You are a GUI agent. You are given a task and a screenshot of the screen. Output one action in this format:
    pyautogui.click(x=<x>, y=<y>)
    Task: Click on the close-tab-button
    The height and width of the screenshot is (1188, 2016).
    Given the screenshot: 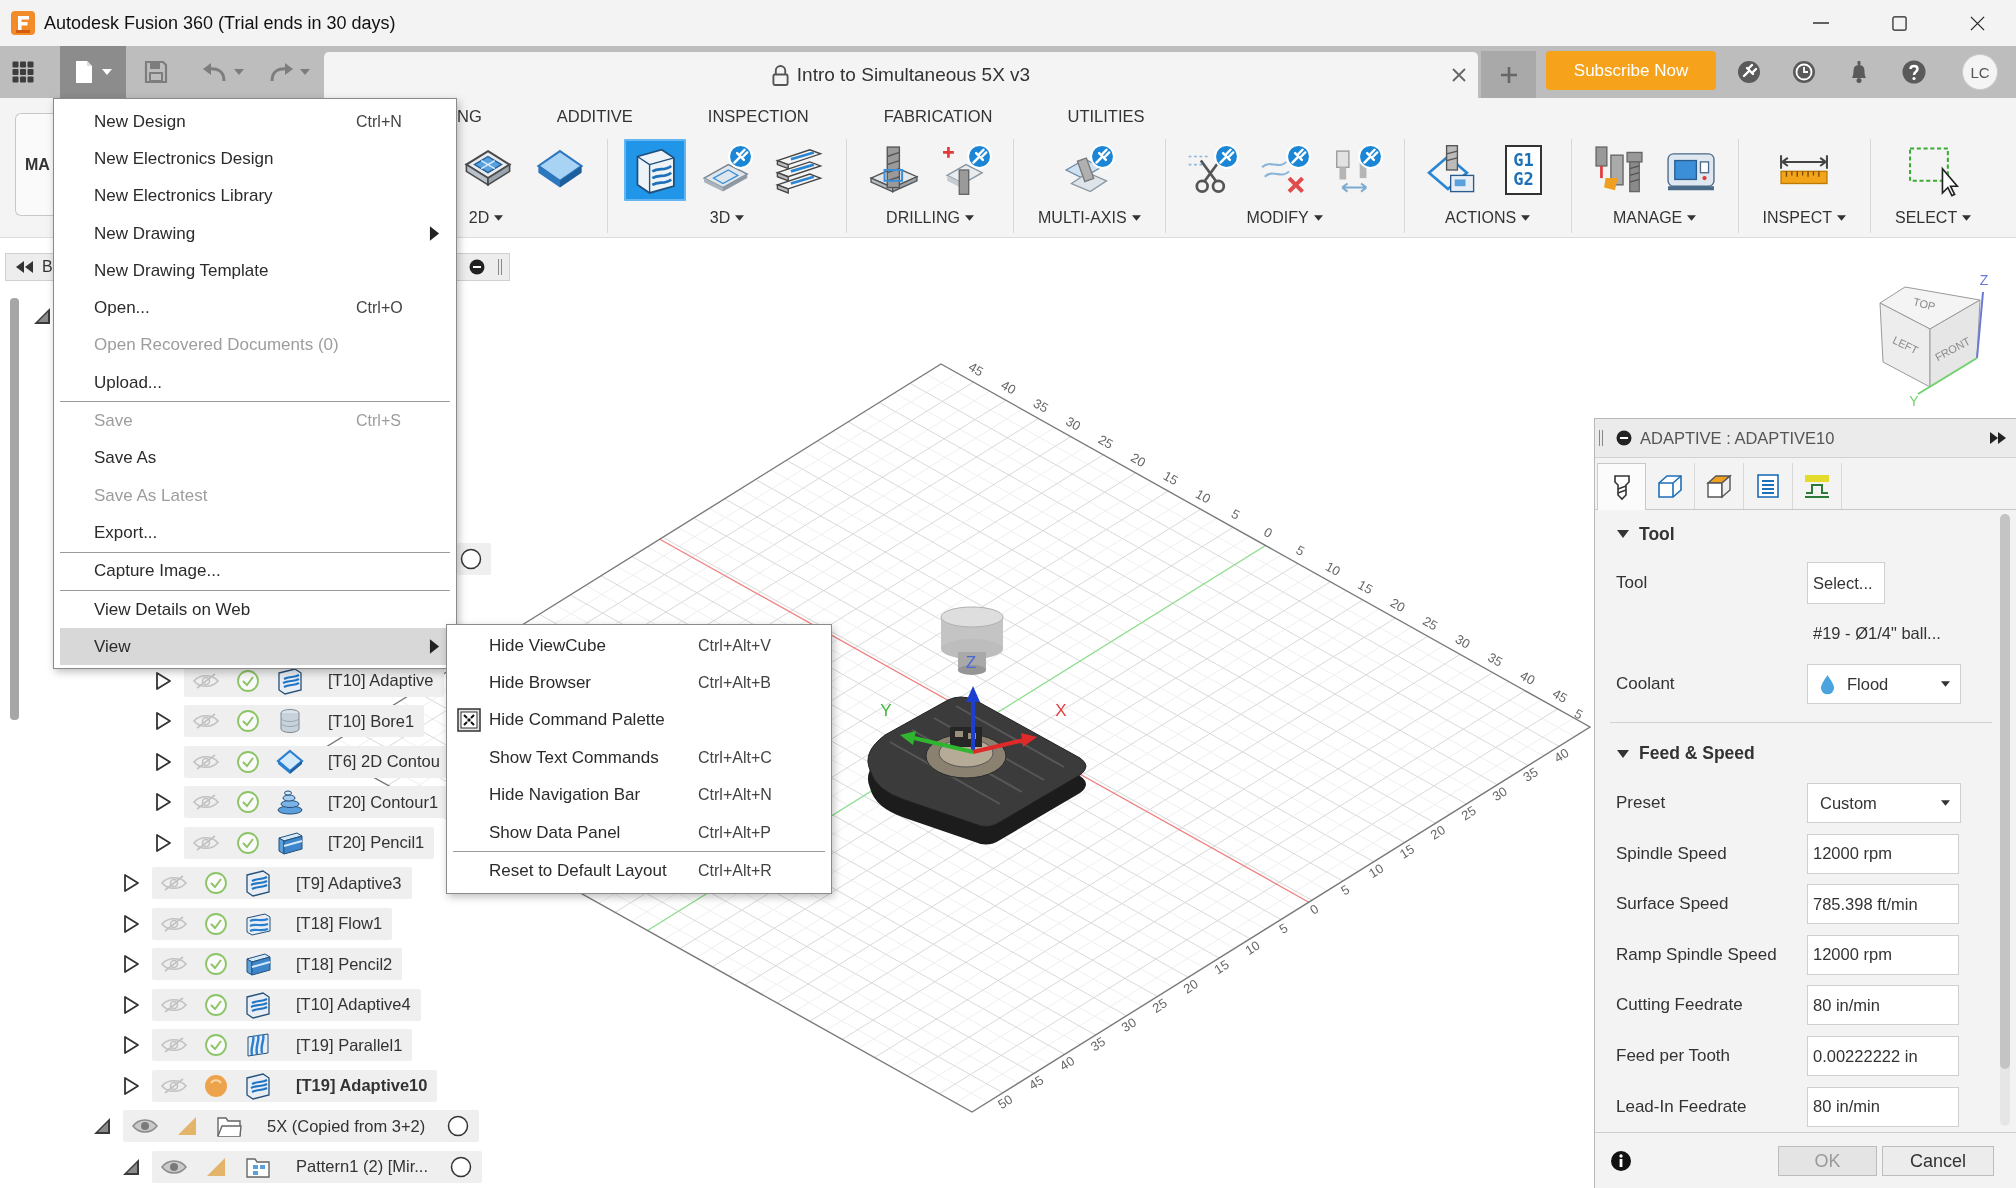 What is the action you would take?
    pyautogui.click(x=1459, y=75)
    